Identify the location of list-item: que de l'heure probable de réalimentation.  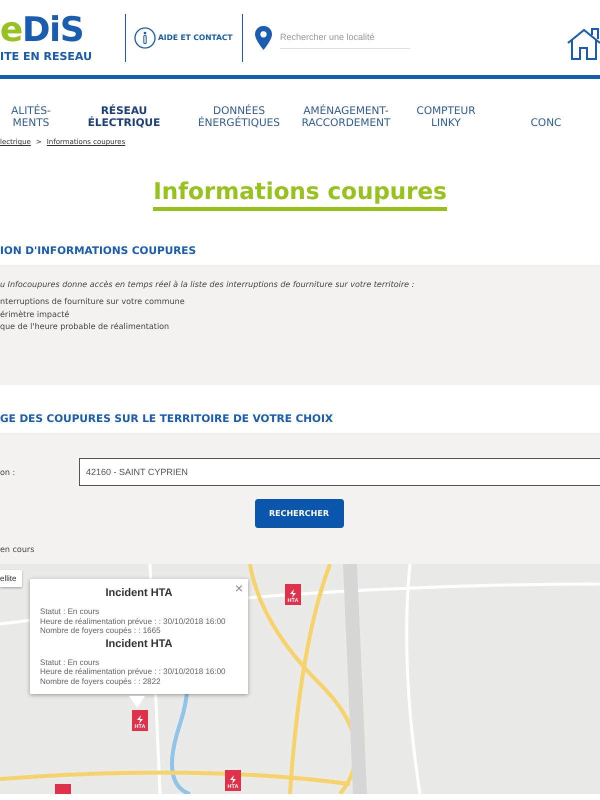
(85, 327).